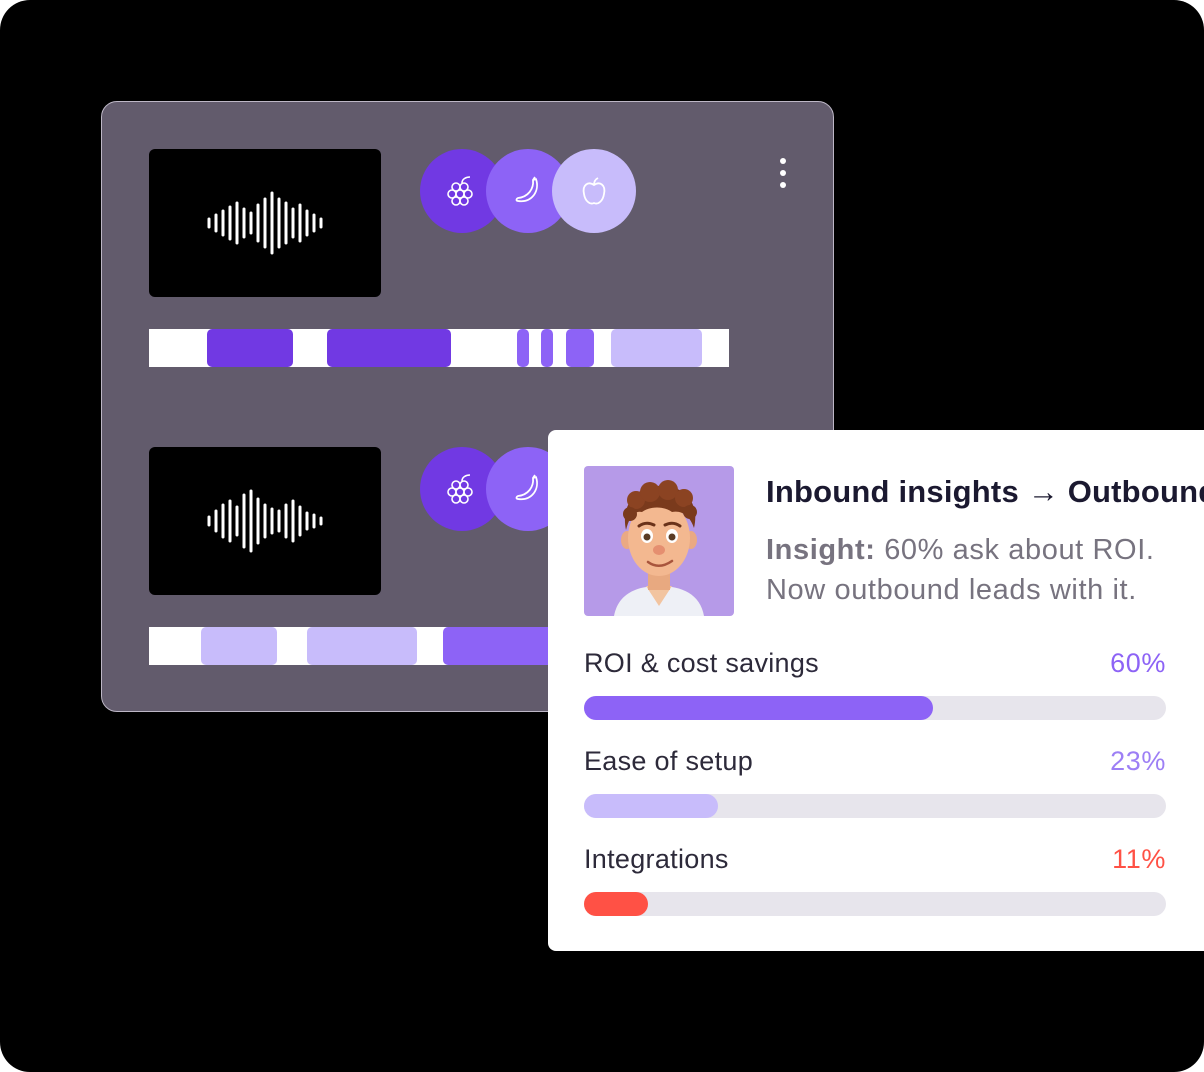 This screenshot has height=1072, width=1204. What do you see at coordinates (1139, 859) in the screenshot?
I see `metric-value: 11%` at bounding box center [1139, 859].